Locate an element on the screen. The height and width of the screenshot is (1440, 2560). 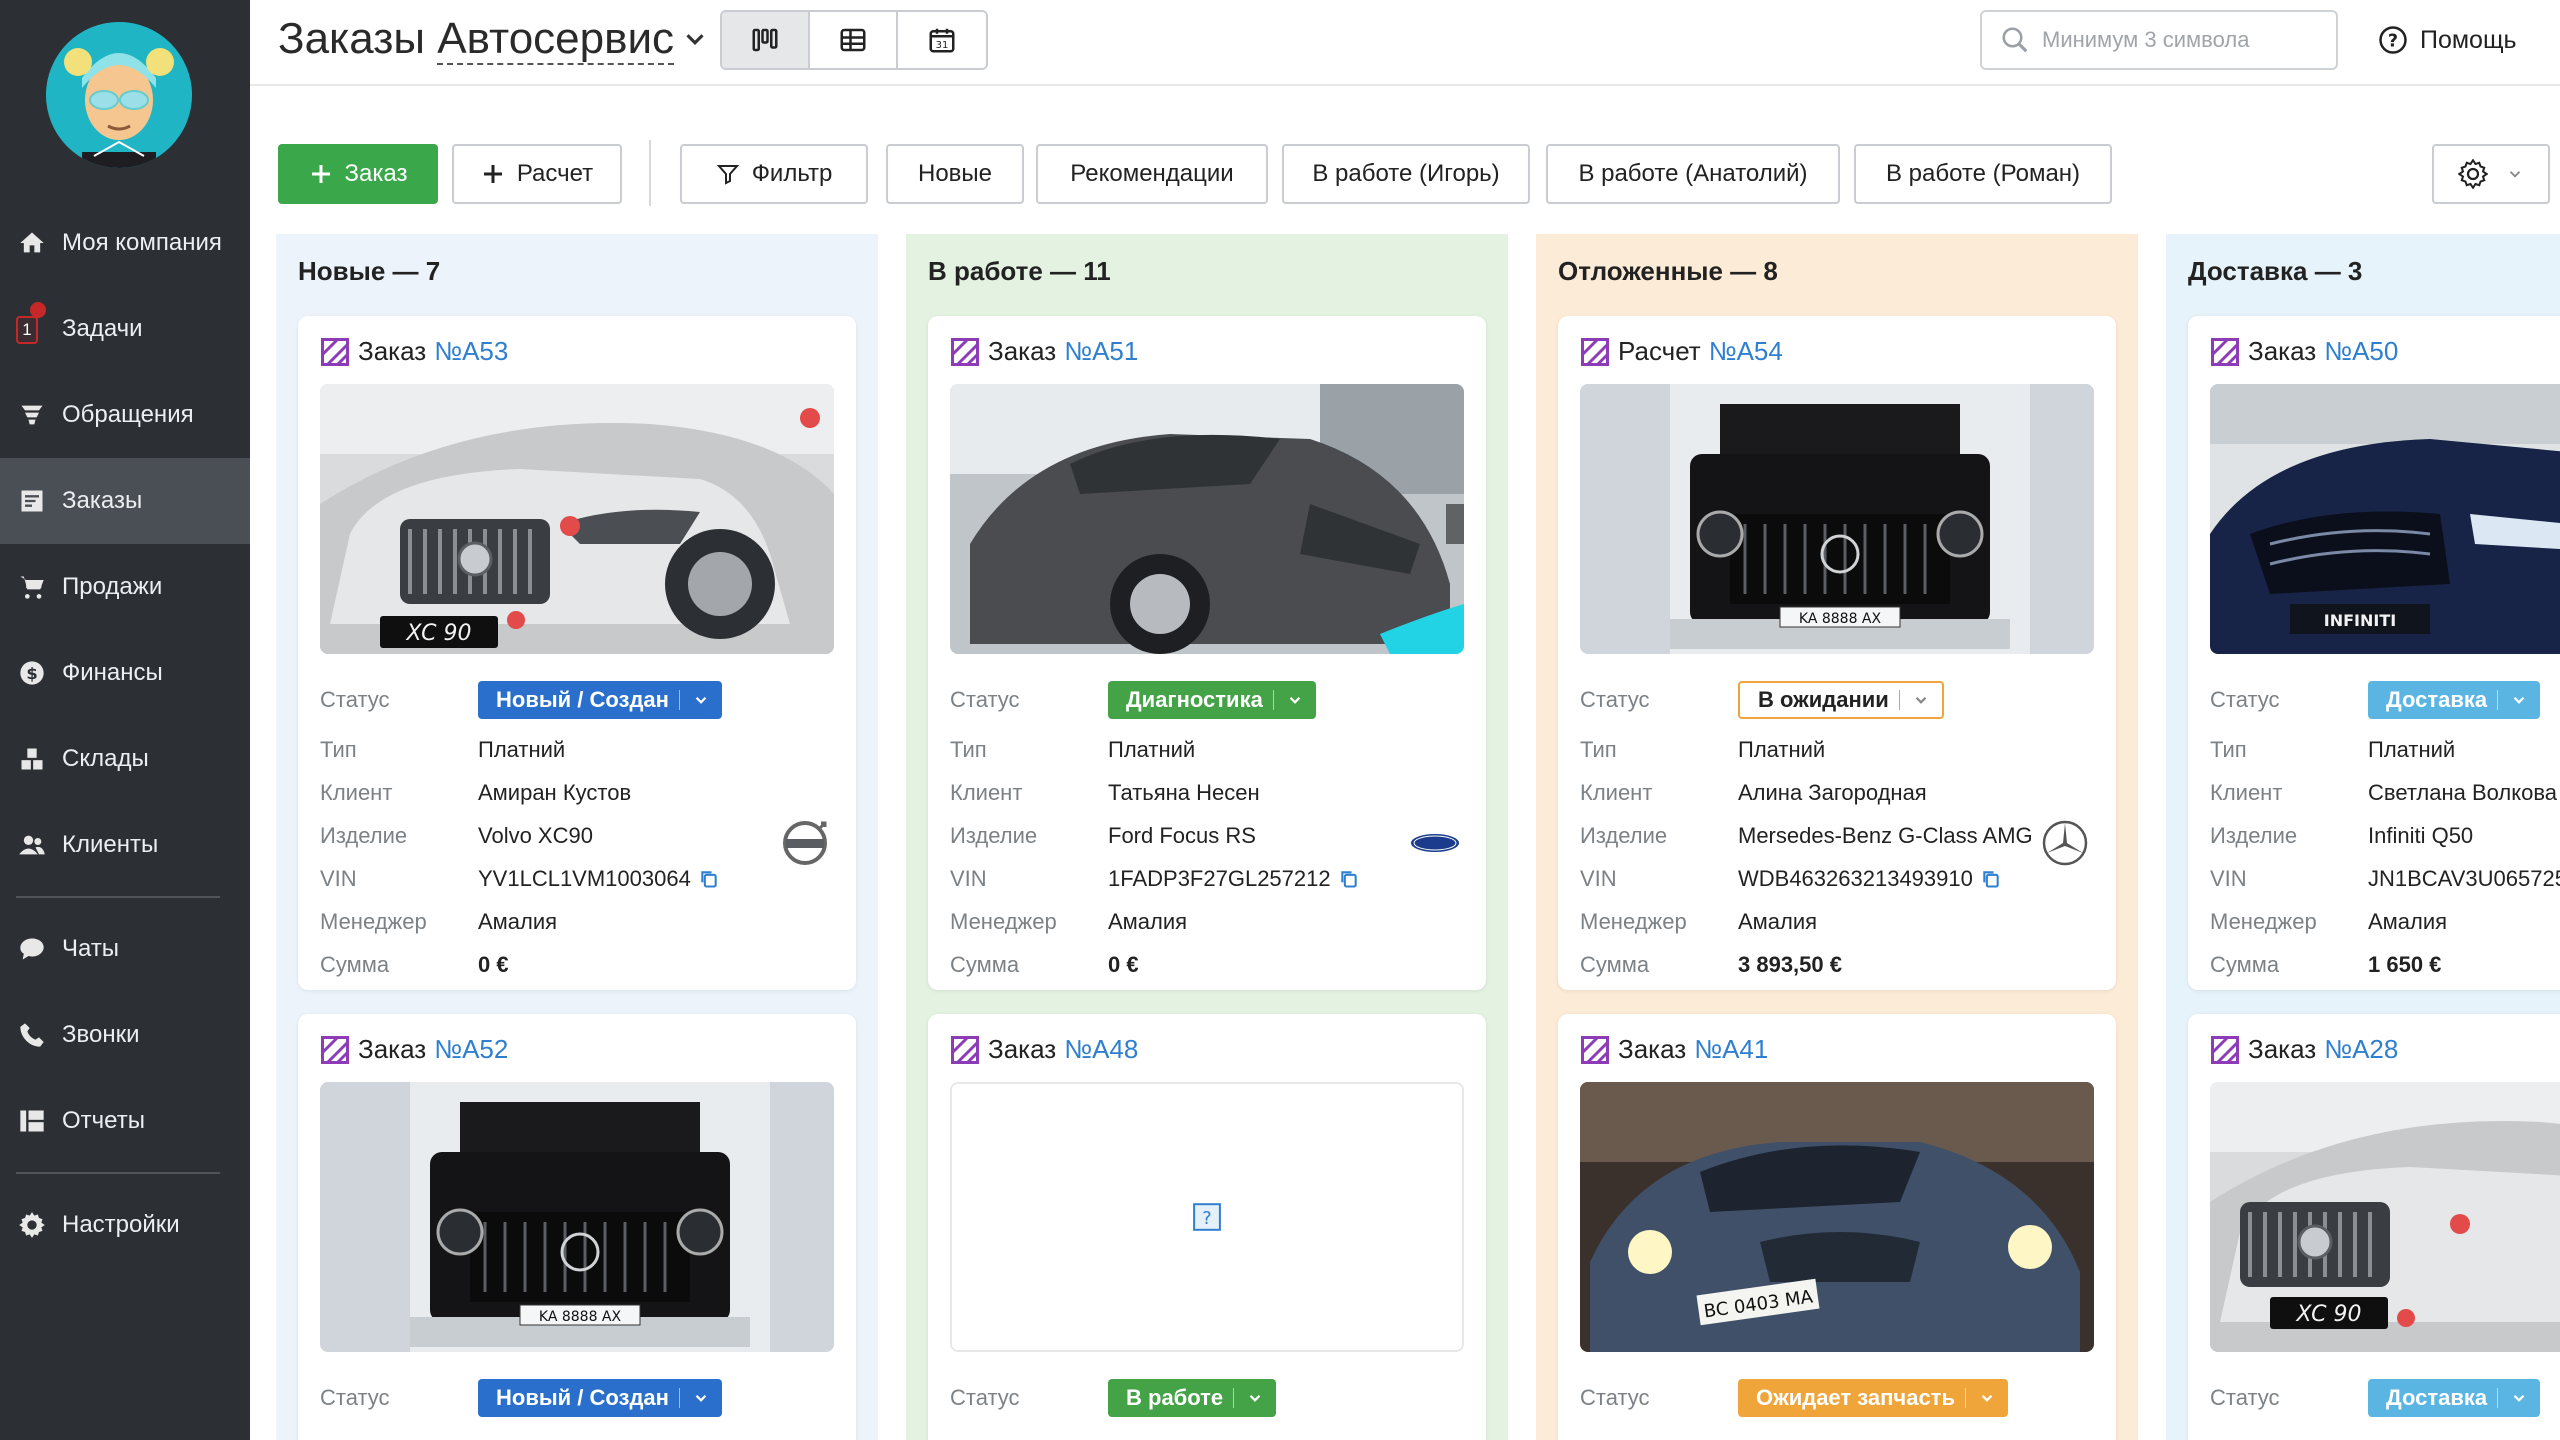
column-delivery: Доставка — 3 Заказ №A50 INFINITI Статус is located at coordinates (2363, 837).